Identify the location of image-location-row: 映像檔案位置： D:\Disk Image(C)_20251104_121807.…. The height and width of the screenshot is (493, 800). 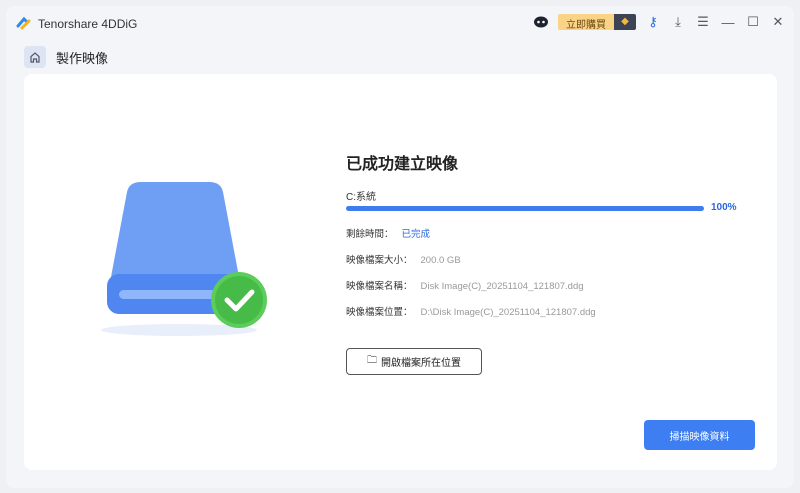
(471, 311).